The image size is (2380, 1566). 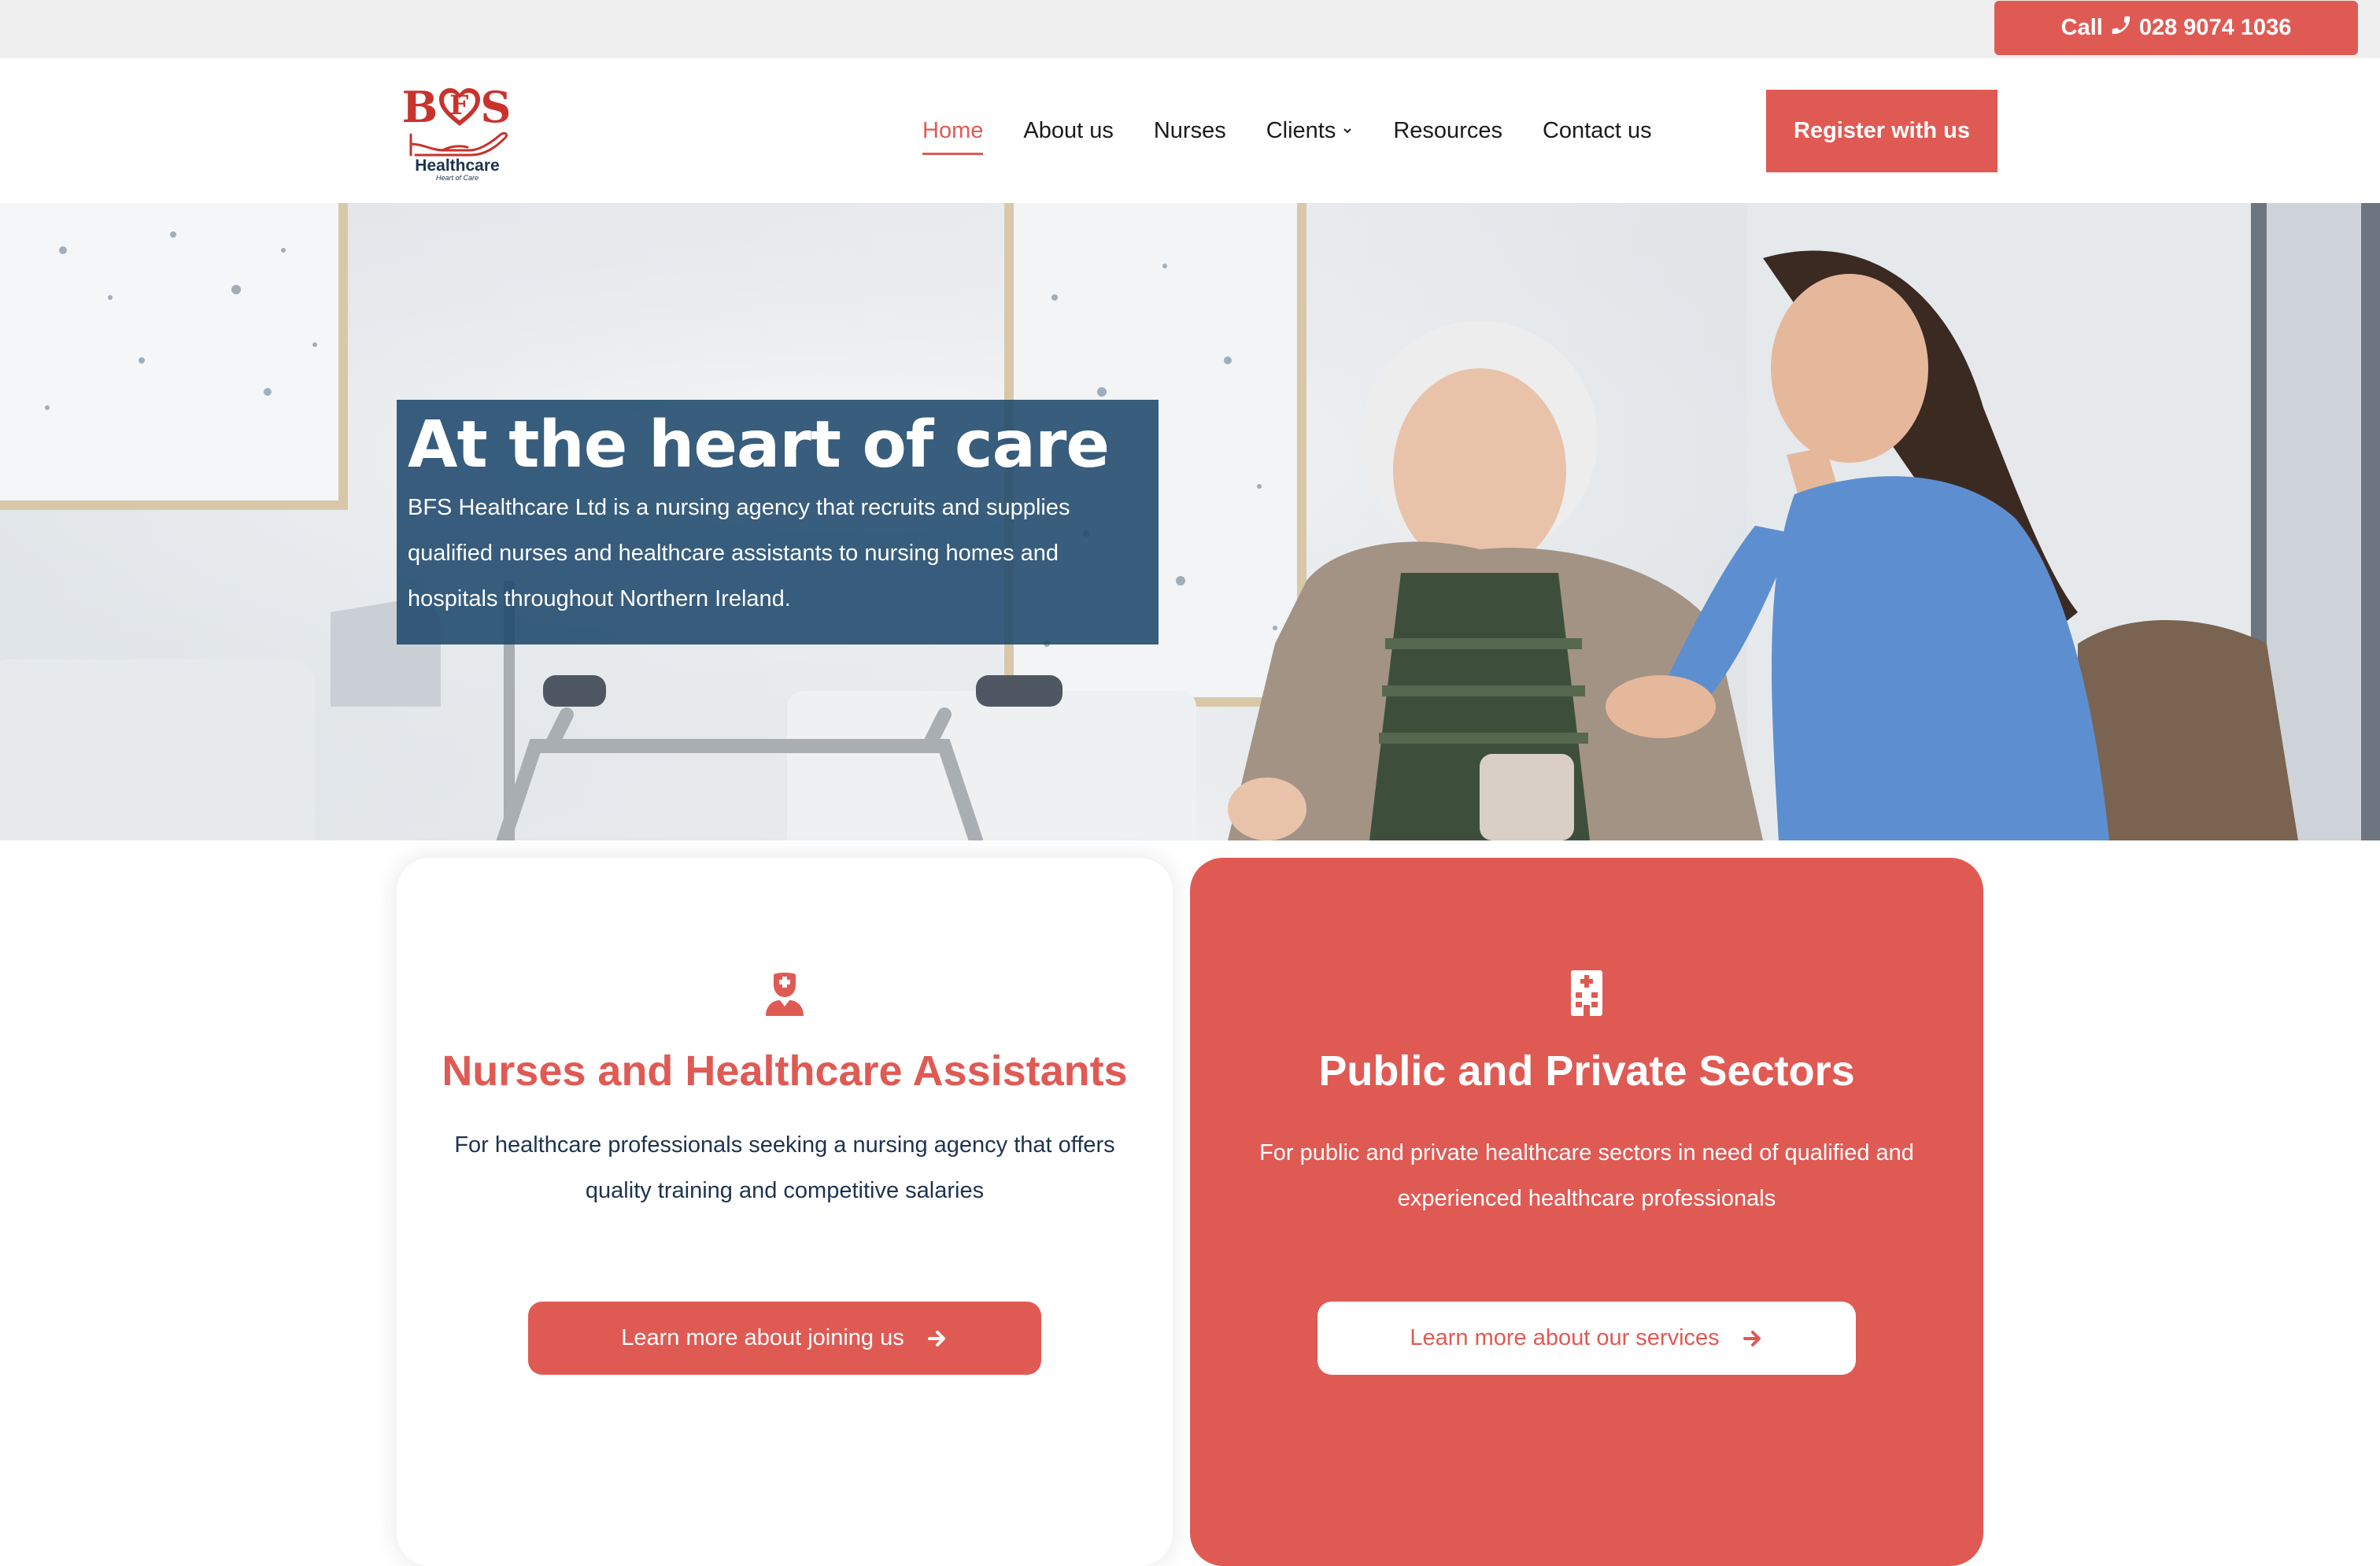 I want to click on hospital-icon, so click(x=1586, y=993).